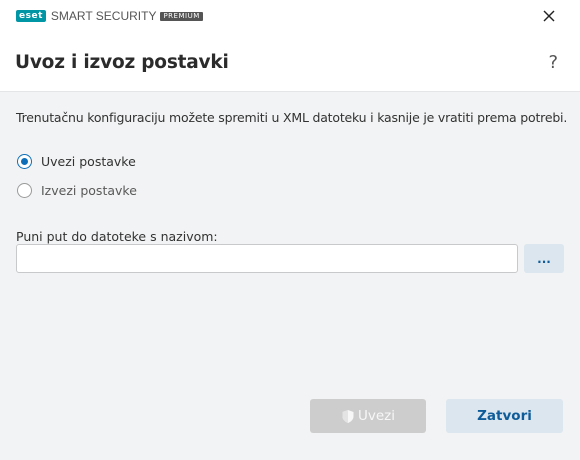 Image resolution: width=580 pixels, height=460 pixels. What do you see at coordinates (553, 62) in the screenshot?
I see `help-button: ?` at bounding box center [553, 62].